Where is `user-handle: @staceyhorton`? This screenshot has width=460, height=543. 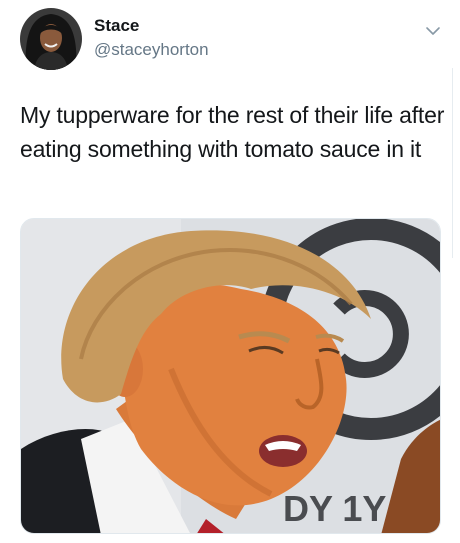 user-handle: @staceyhorton is located at coordinates (151, 50).